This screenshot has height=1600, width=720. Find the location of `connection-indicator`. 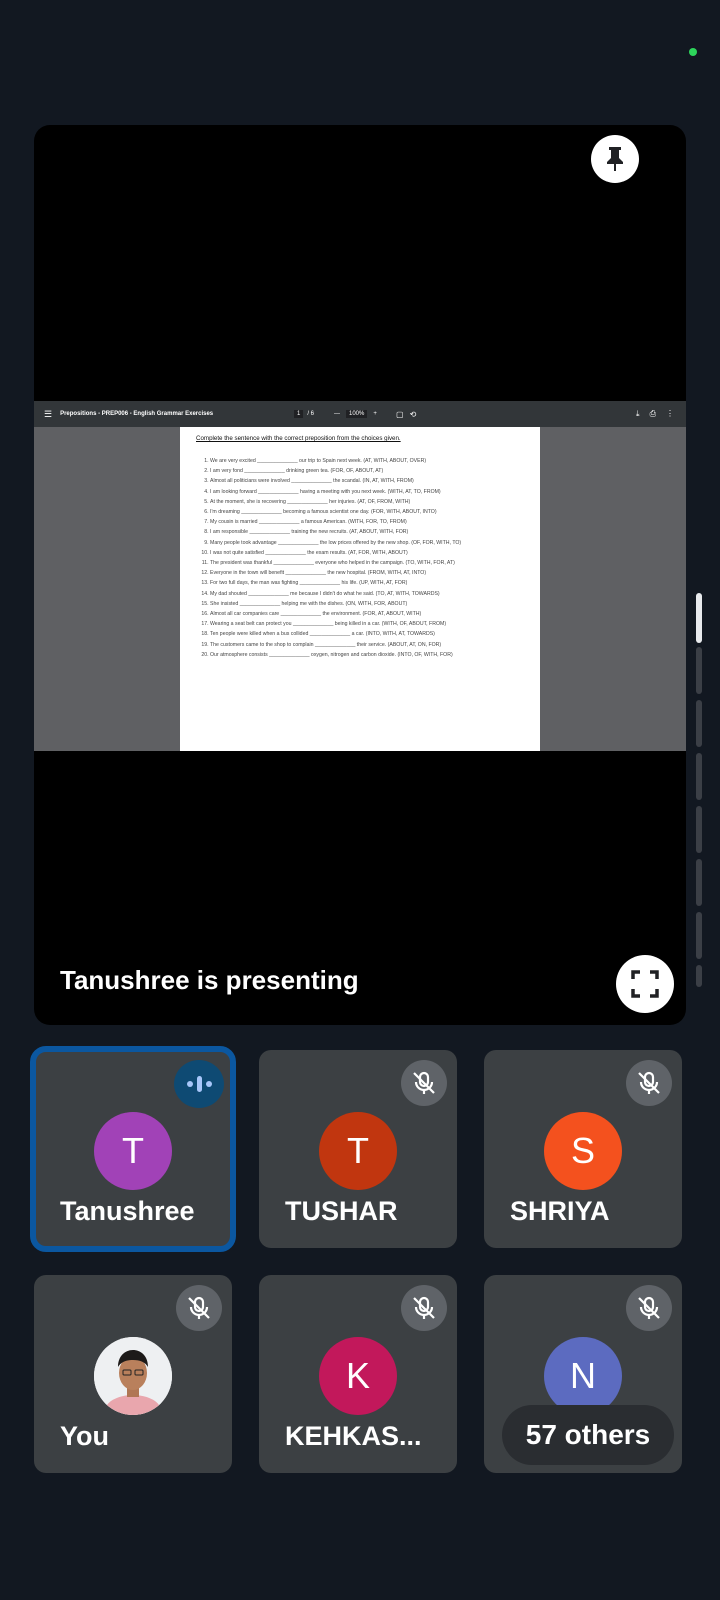

connection-indicator is located at coordinates (693, 52).